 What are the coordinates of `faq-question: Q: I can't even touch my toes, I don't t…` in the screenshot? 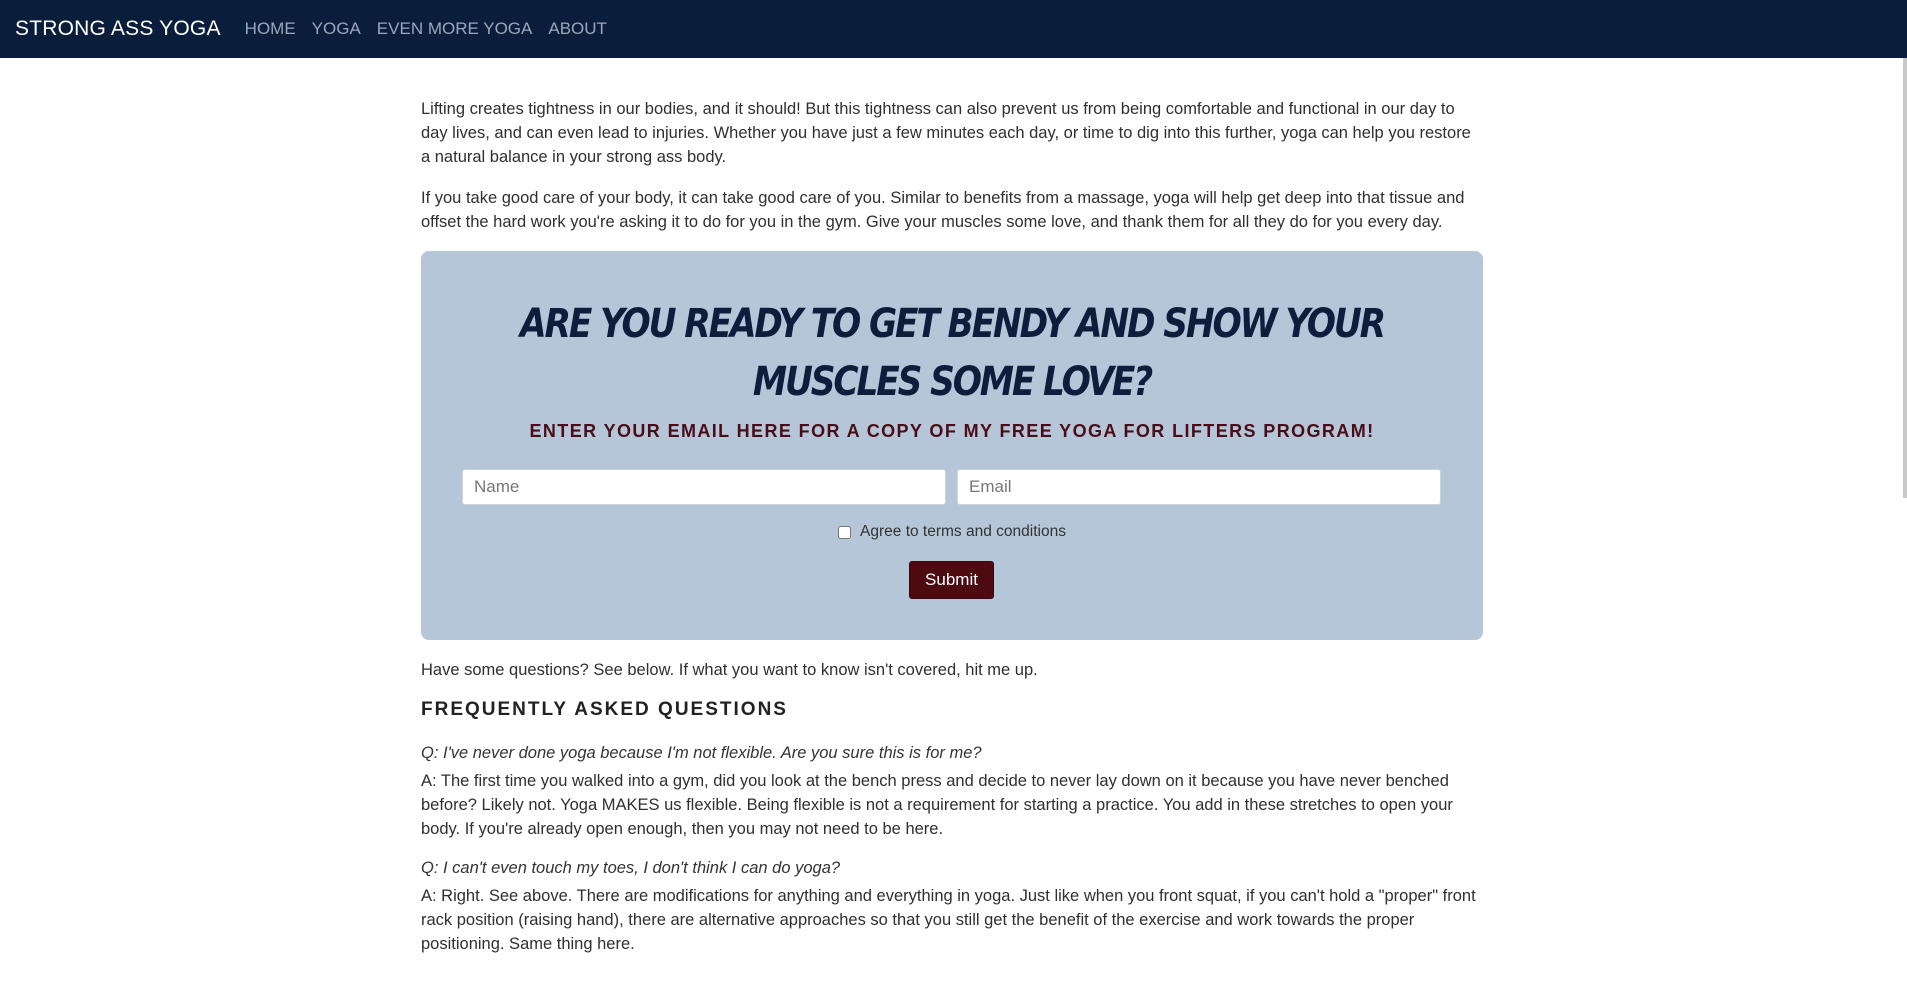 It's located at (631, 868).